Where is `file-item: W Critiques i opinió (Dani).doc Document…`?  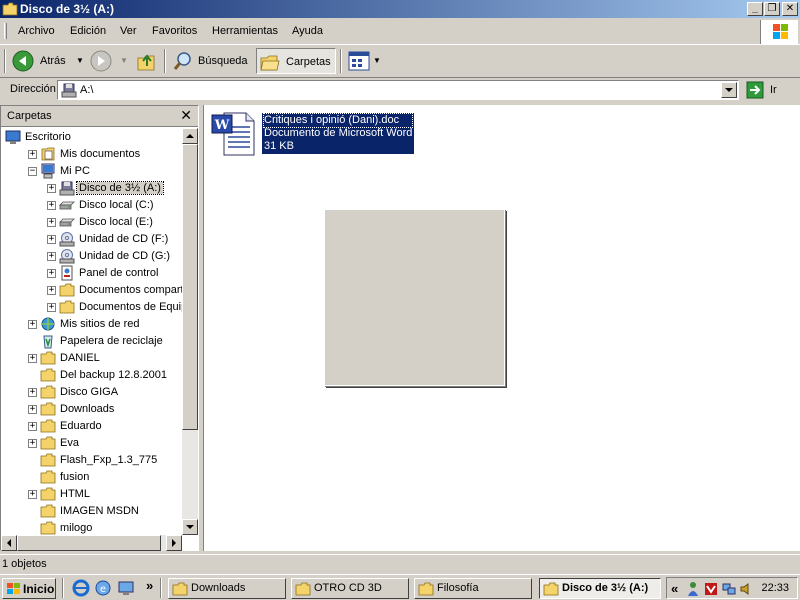
file-item: W Critiques i opinió (Dani).doc Document… is located at coordinates (312, 134).